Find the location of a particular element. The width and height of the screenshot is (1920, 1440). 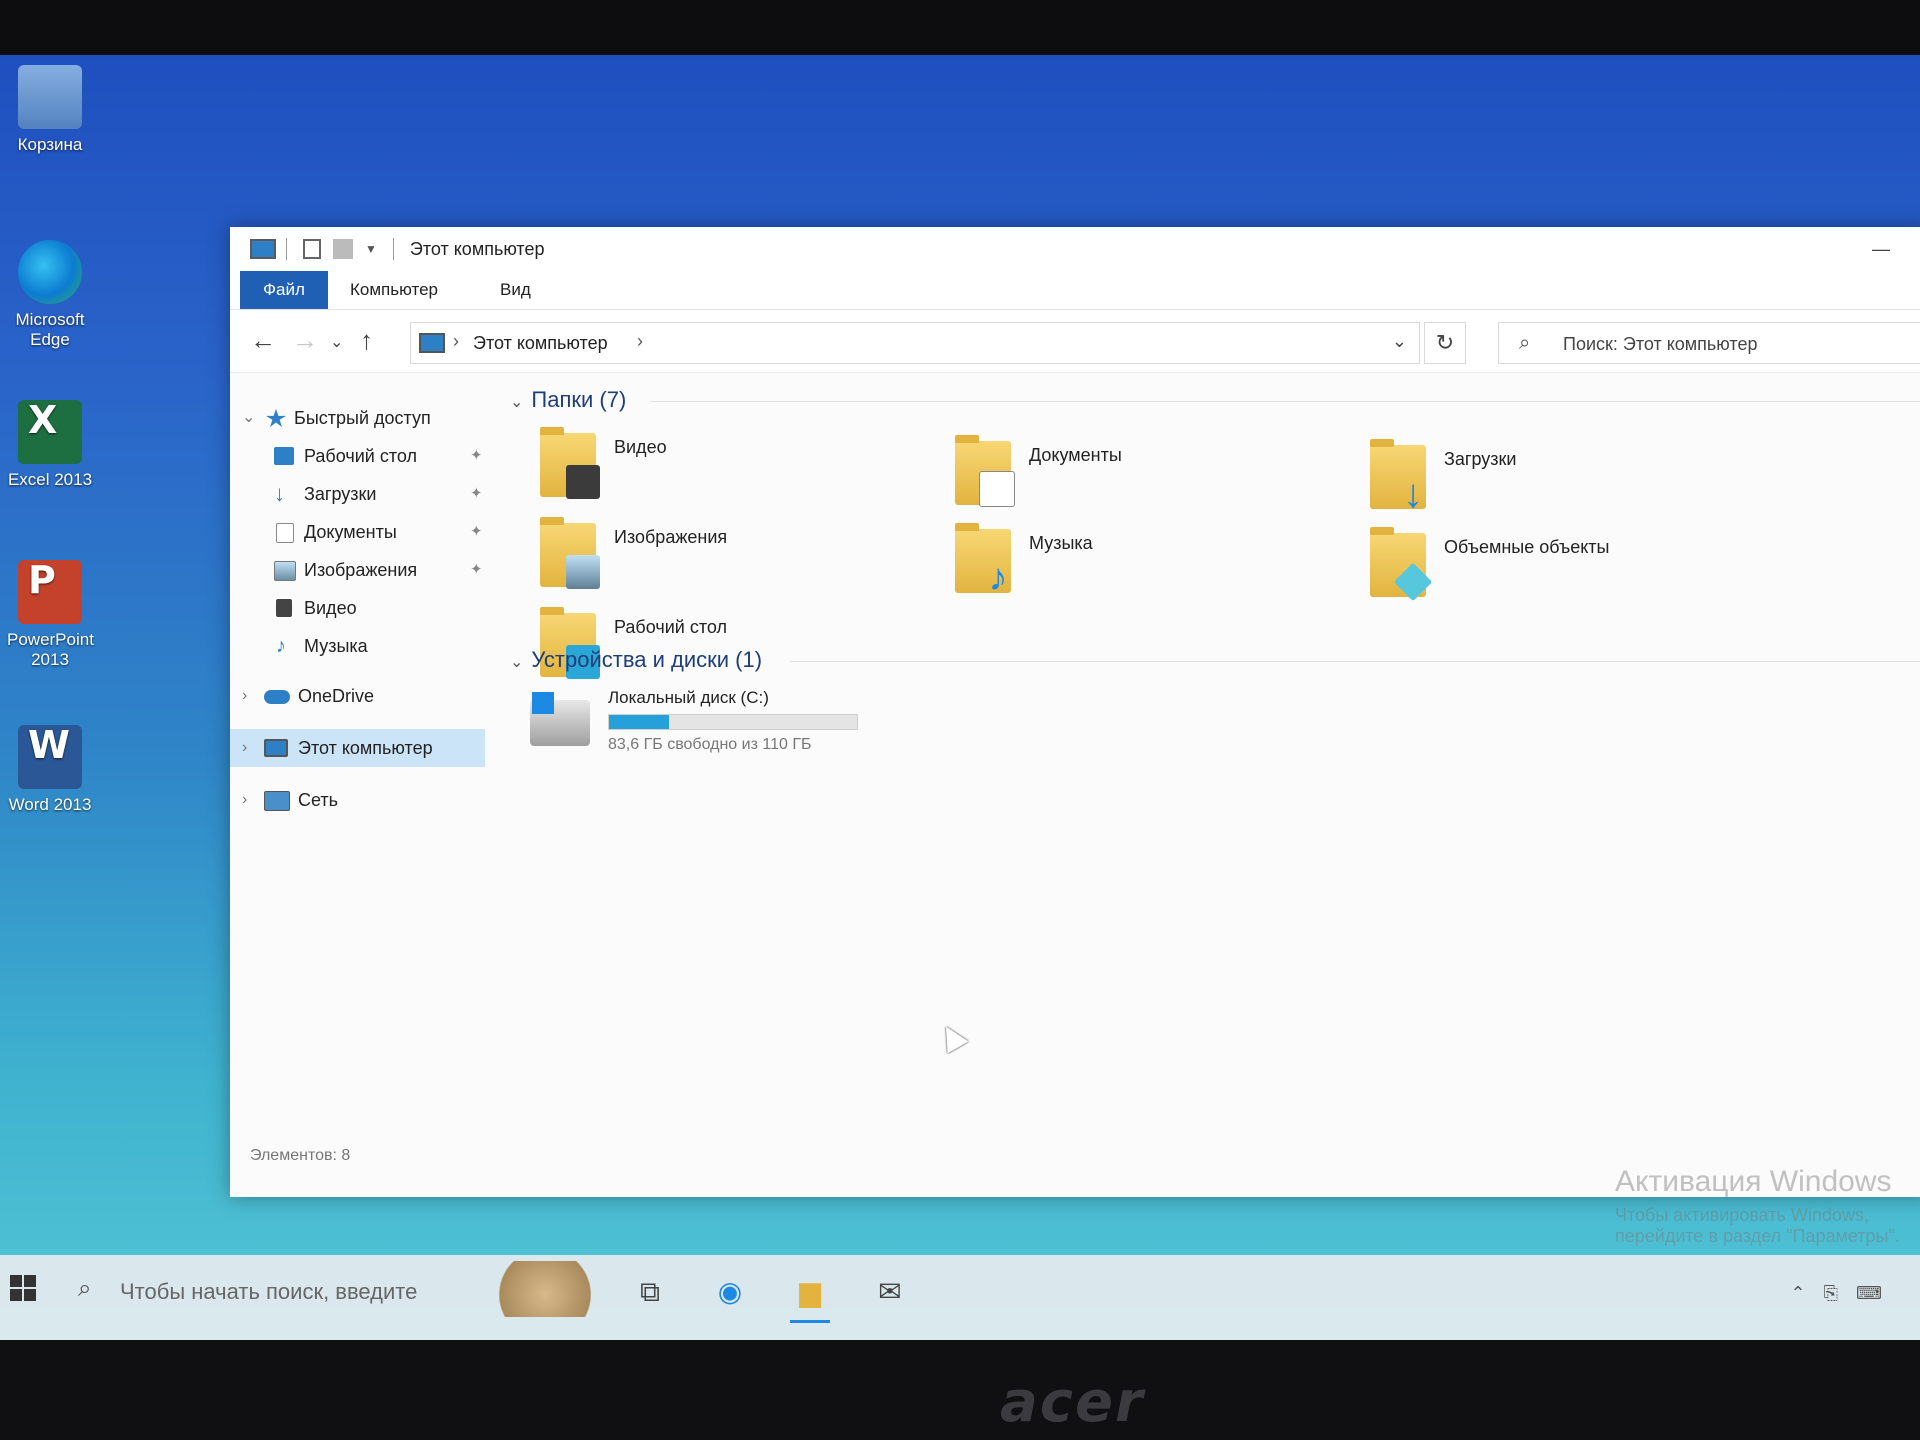

drive-usage-bar is located at coordinates (733, 722).